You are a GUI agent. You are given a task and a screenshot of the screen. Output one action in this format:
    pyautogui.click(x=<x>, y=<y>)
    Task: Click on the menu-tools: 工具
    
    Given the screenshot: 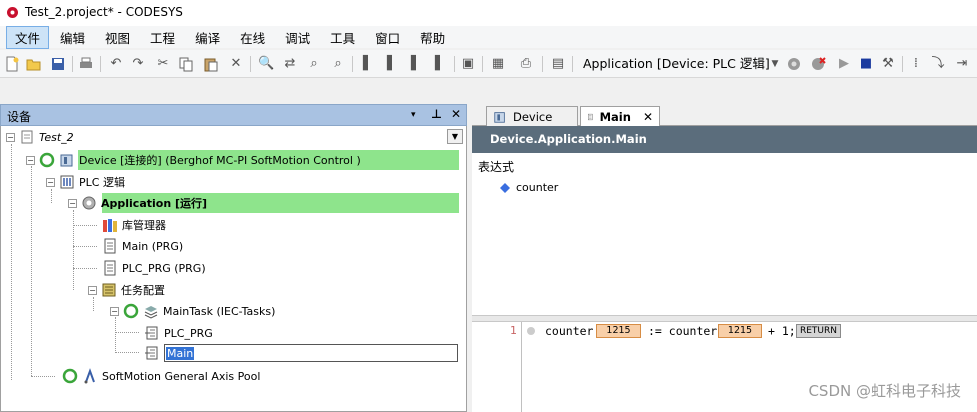 What is the action you would take?
    pyautogui.click(x=342, y=37)
    